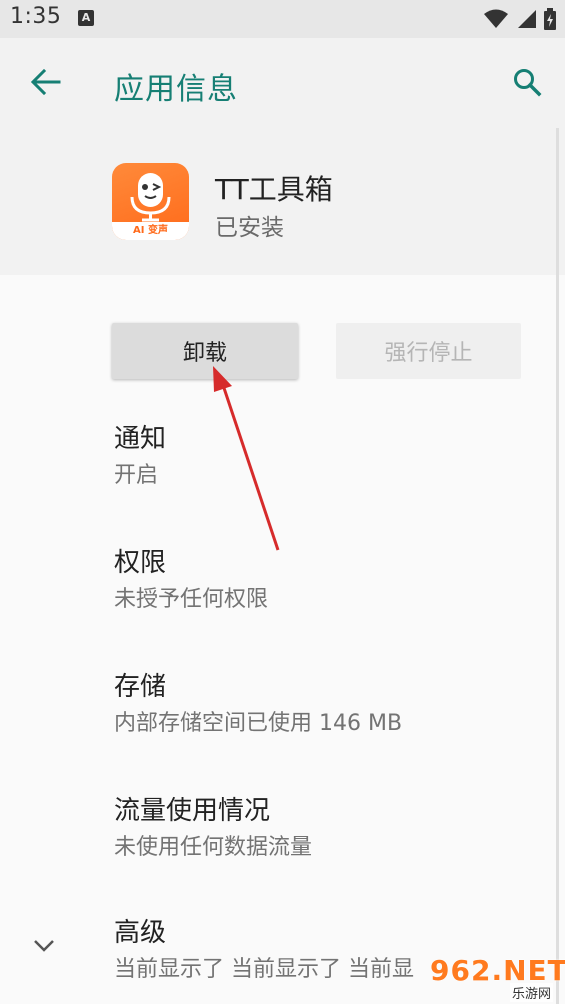 Image resolution: width=565 pixels, height=1004 pixels. Describe the element at coordinates (557, 566) in the screenshot. I see `scrollbar` at that location.